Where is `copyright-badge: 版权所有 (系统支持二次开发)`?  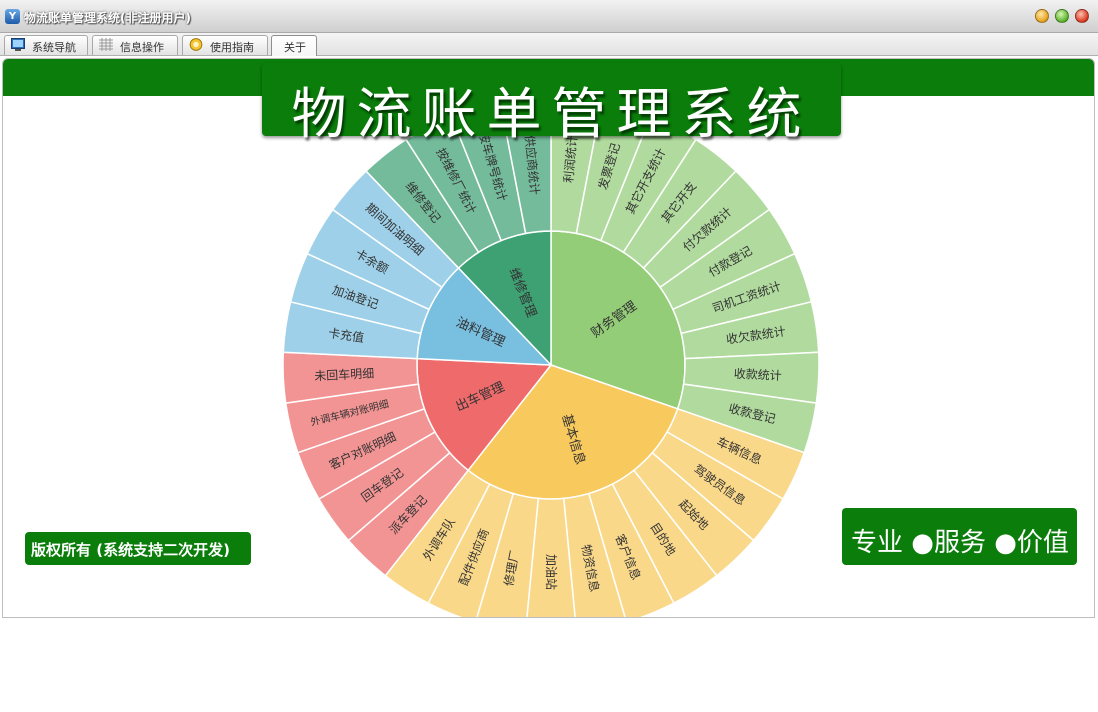 copyright-badge: 版权所有 (系统支持二次开发) is located at coordinates (138, 548).